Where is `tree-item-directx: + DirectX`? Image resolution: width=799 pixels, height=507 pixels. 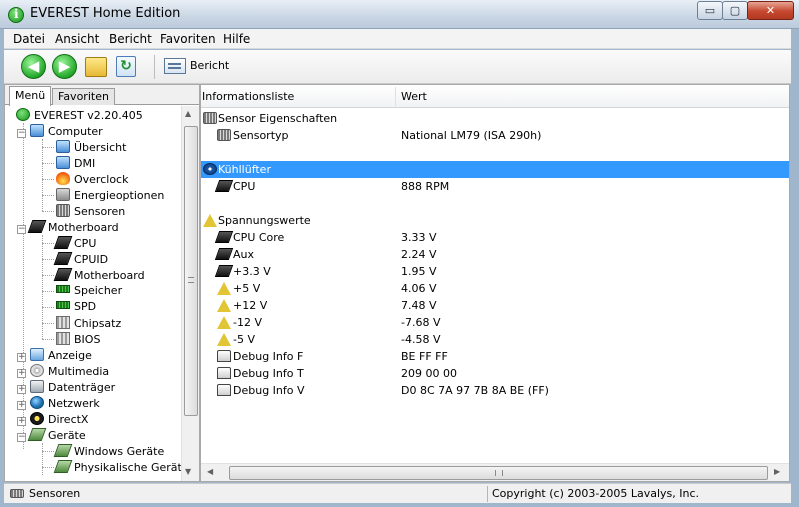
tree-item-directx: + DirectX is located at coordinates (52, 420).